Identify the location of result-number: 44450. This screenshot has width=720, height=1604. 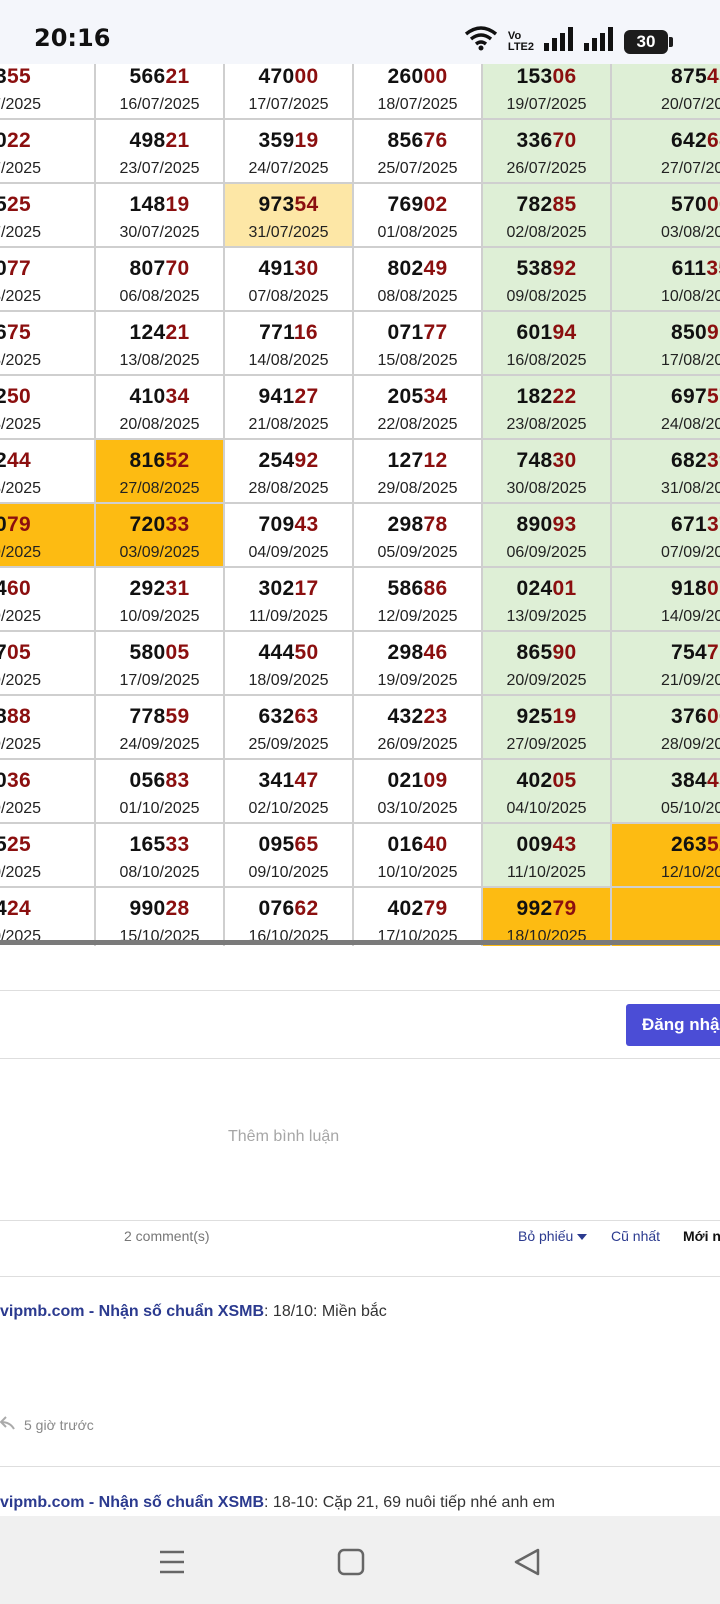
(288, 652).